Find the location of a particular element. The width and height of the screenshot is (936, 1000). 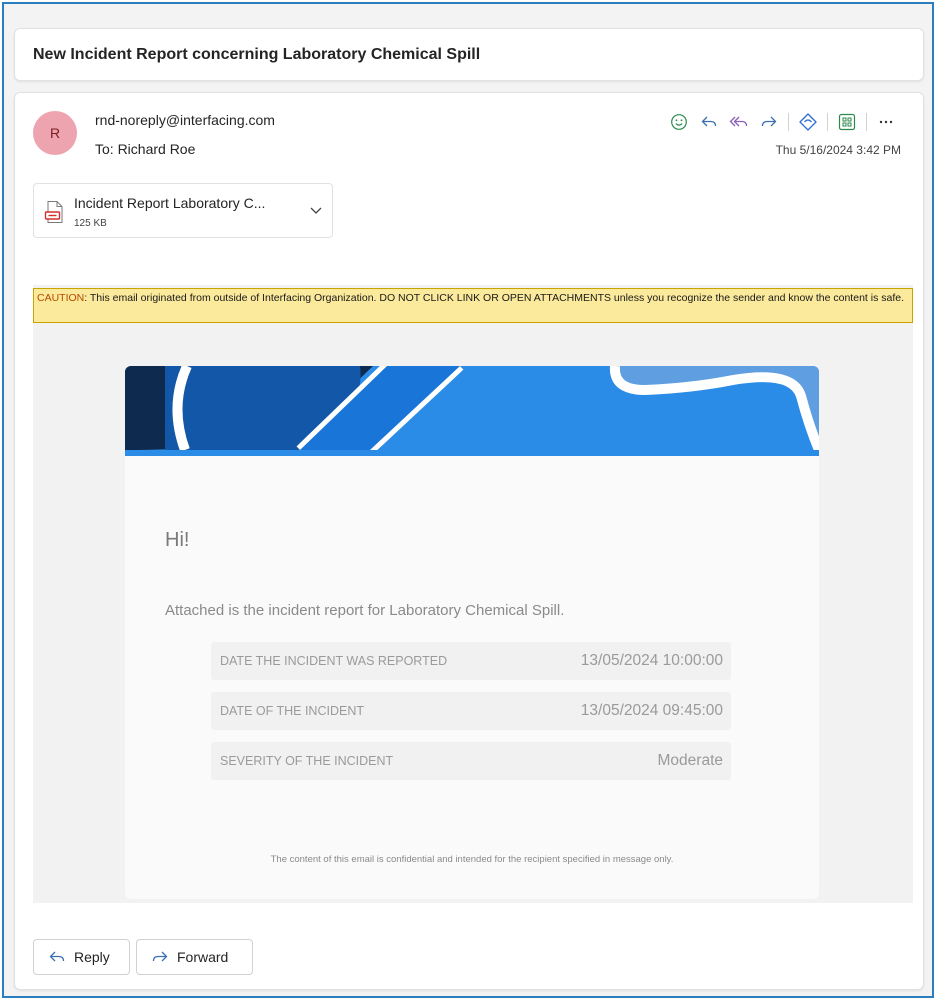

apps-icon is located at coordinates (847, 122).